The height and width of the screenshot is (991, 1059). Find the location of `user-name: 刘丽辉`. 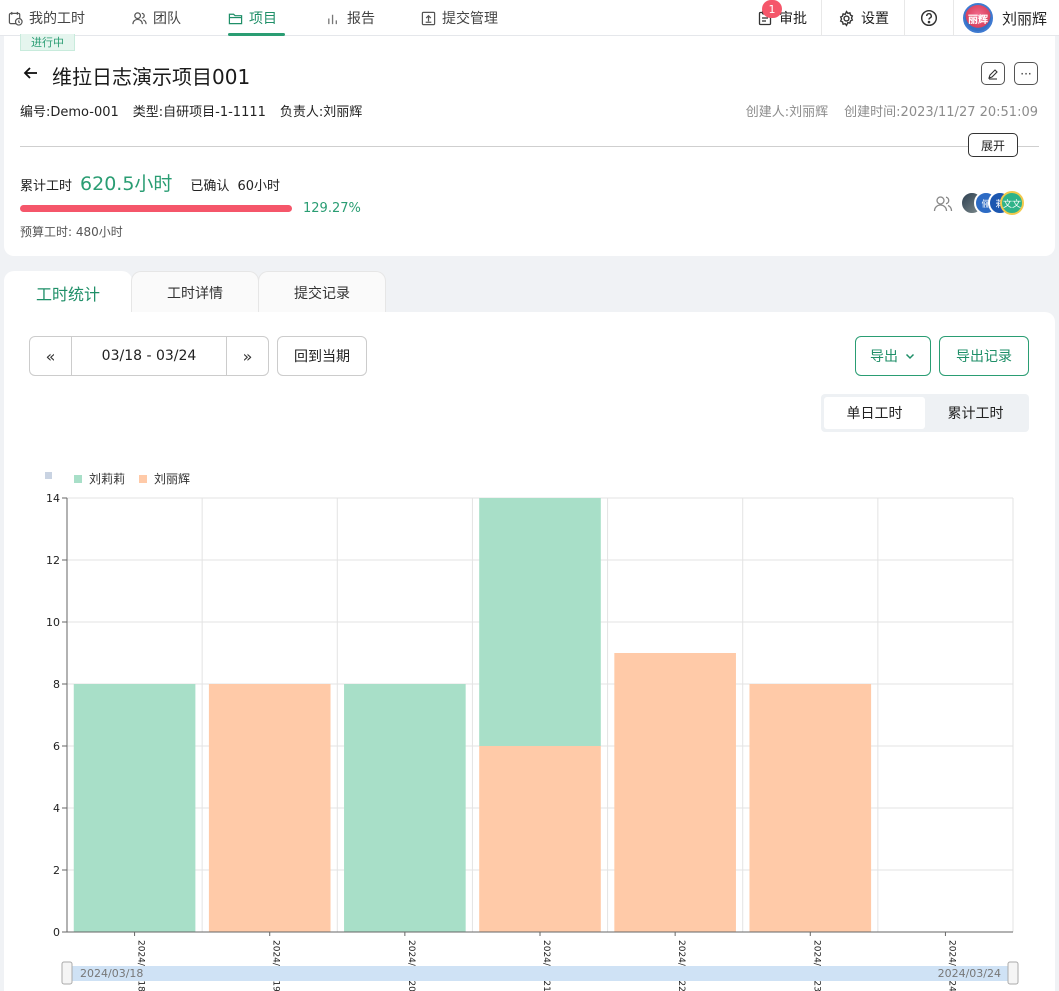

user-name: 刘丽辉 is located at coordinates (1024, 18).